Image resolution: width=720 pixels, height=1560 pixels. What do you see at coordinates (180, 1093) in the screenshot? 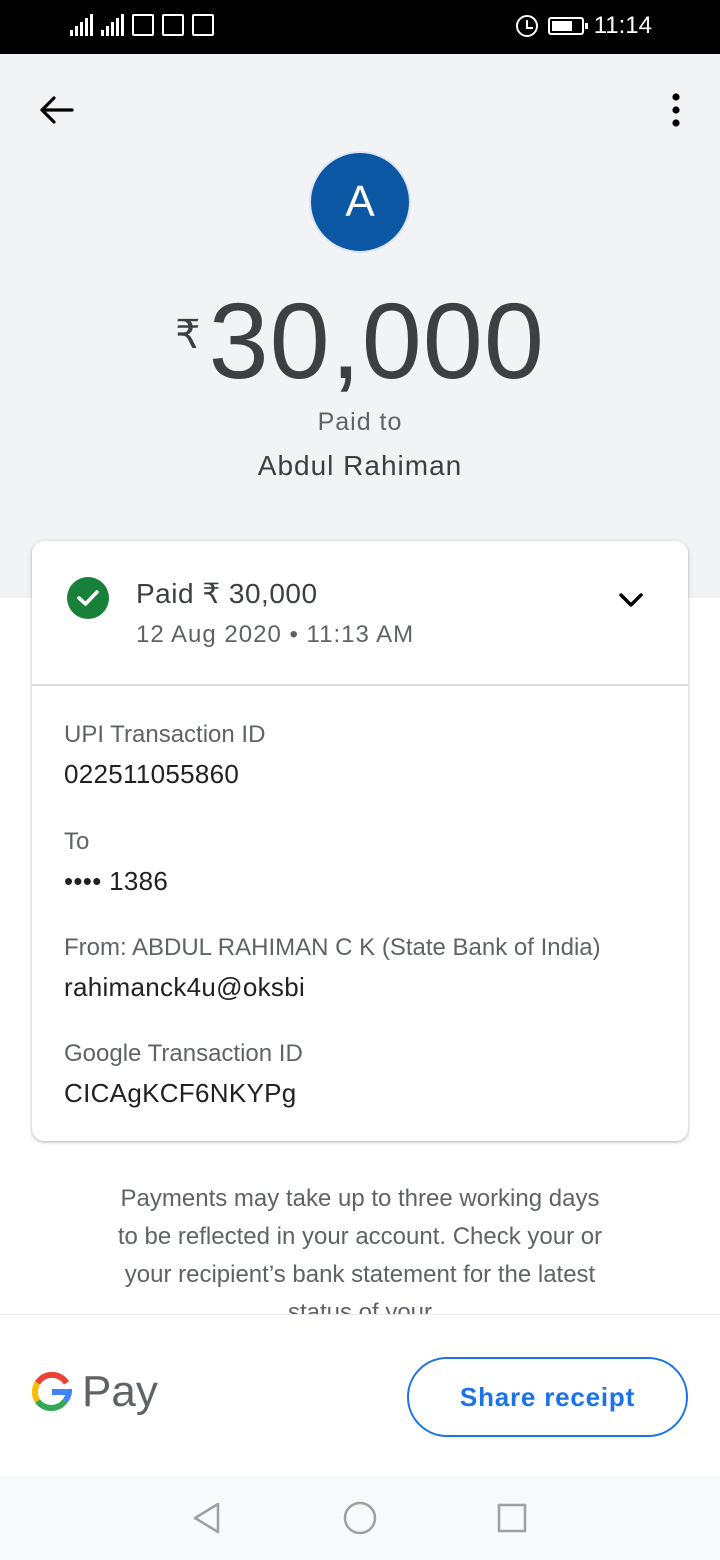
I see `detail-value: CICAgKCF6NKYPg` at bounding box center [180, 1093].